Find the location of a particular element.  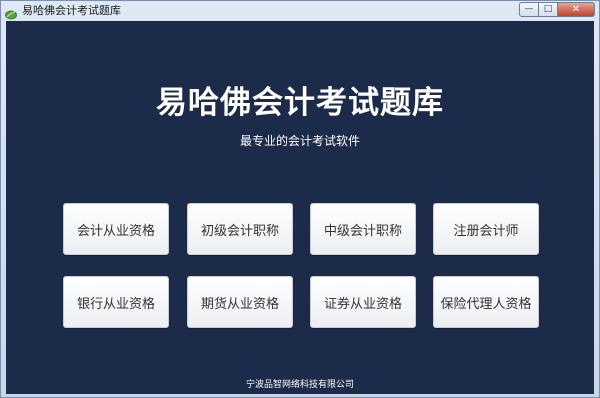

app-leaf-icon is located at coordinates (11, 12).